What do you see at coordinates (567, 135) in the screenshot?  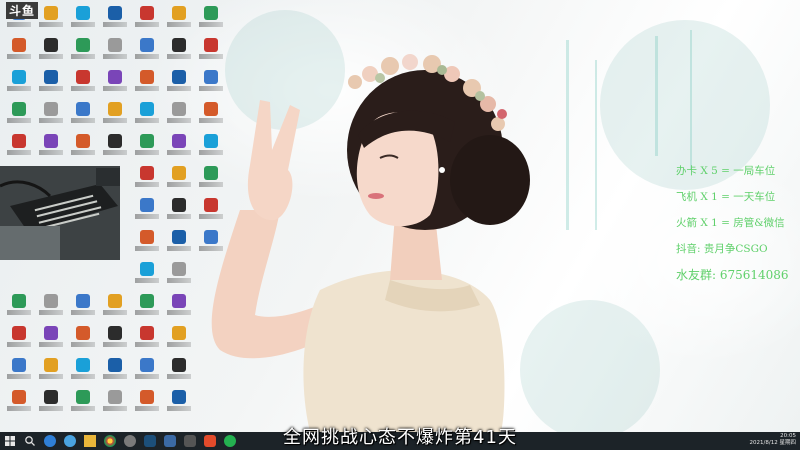 I see `background-stripe` at bounding box center [567, 135].